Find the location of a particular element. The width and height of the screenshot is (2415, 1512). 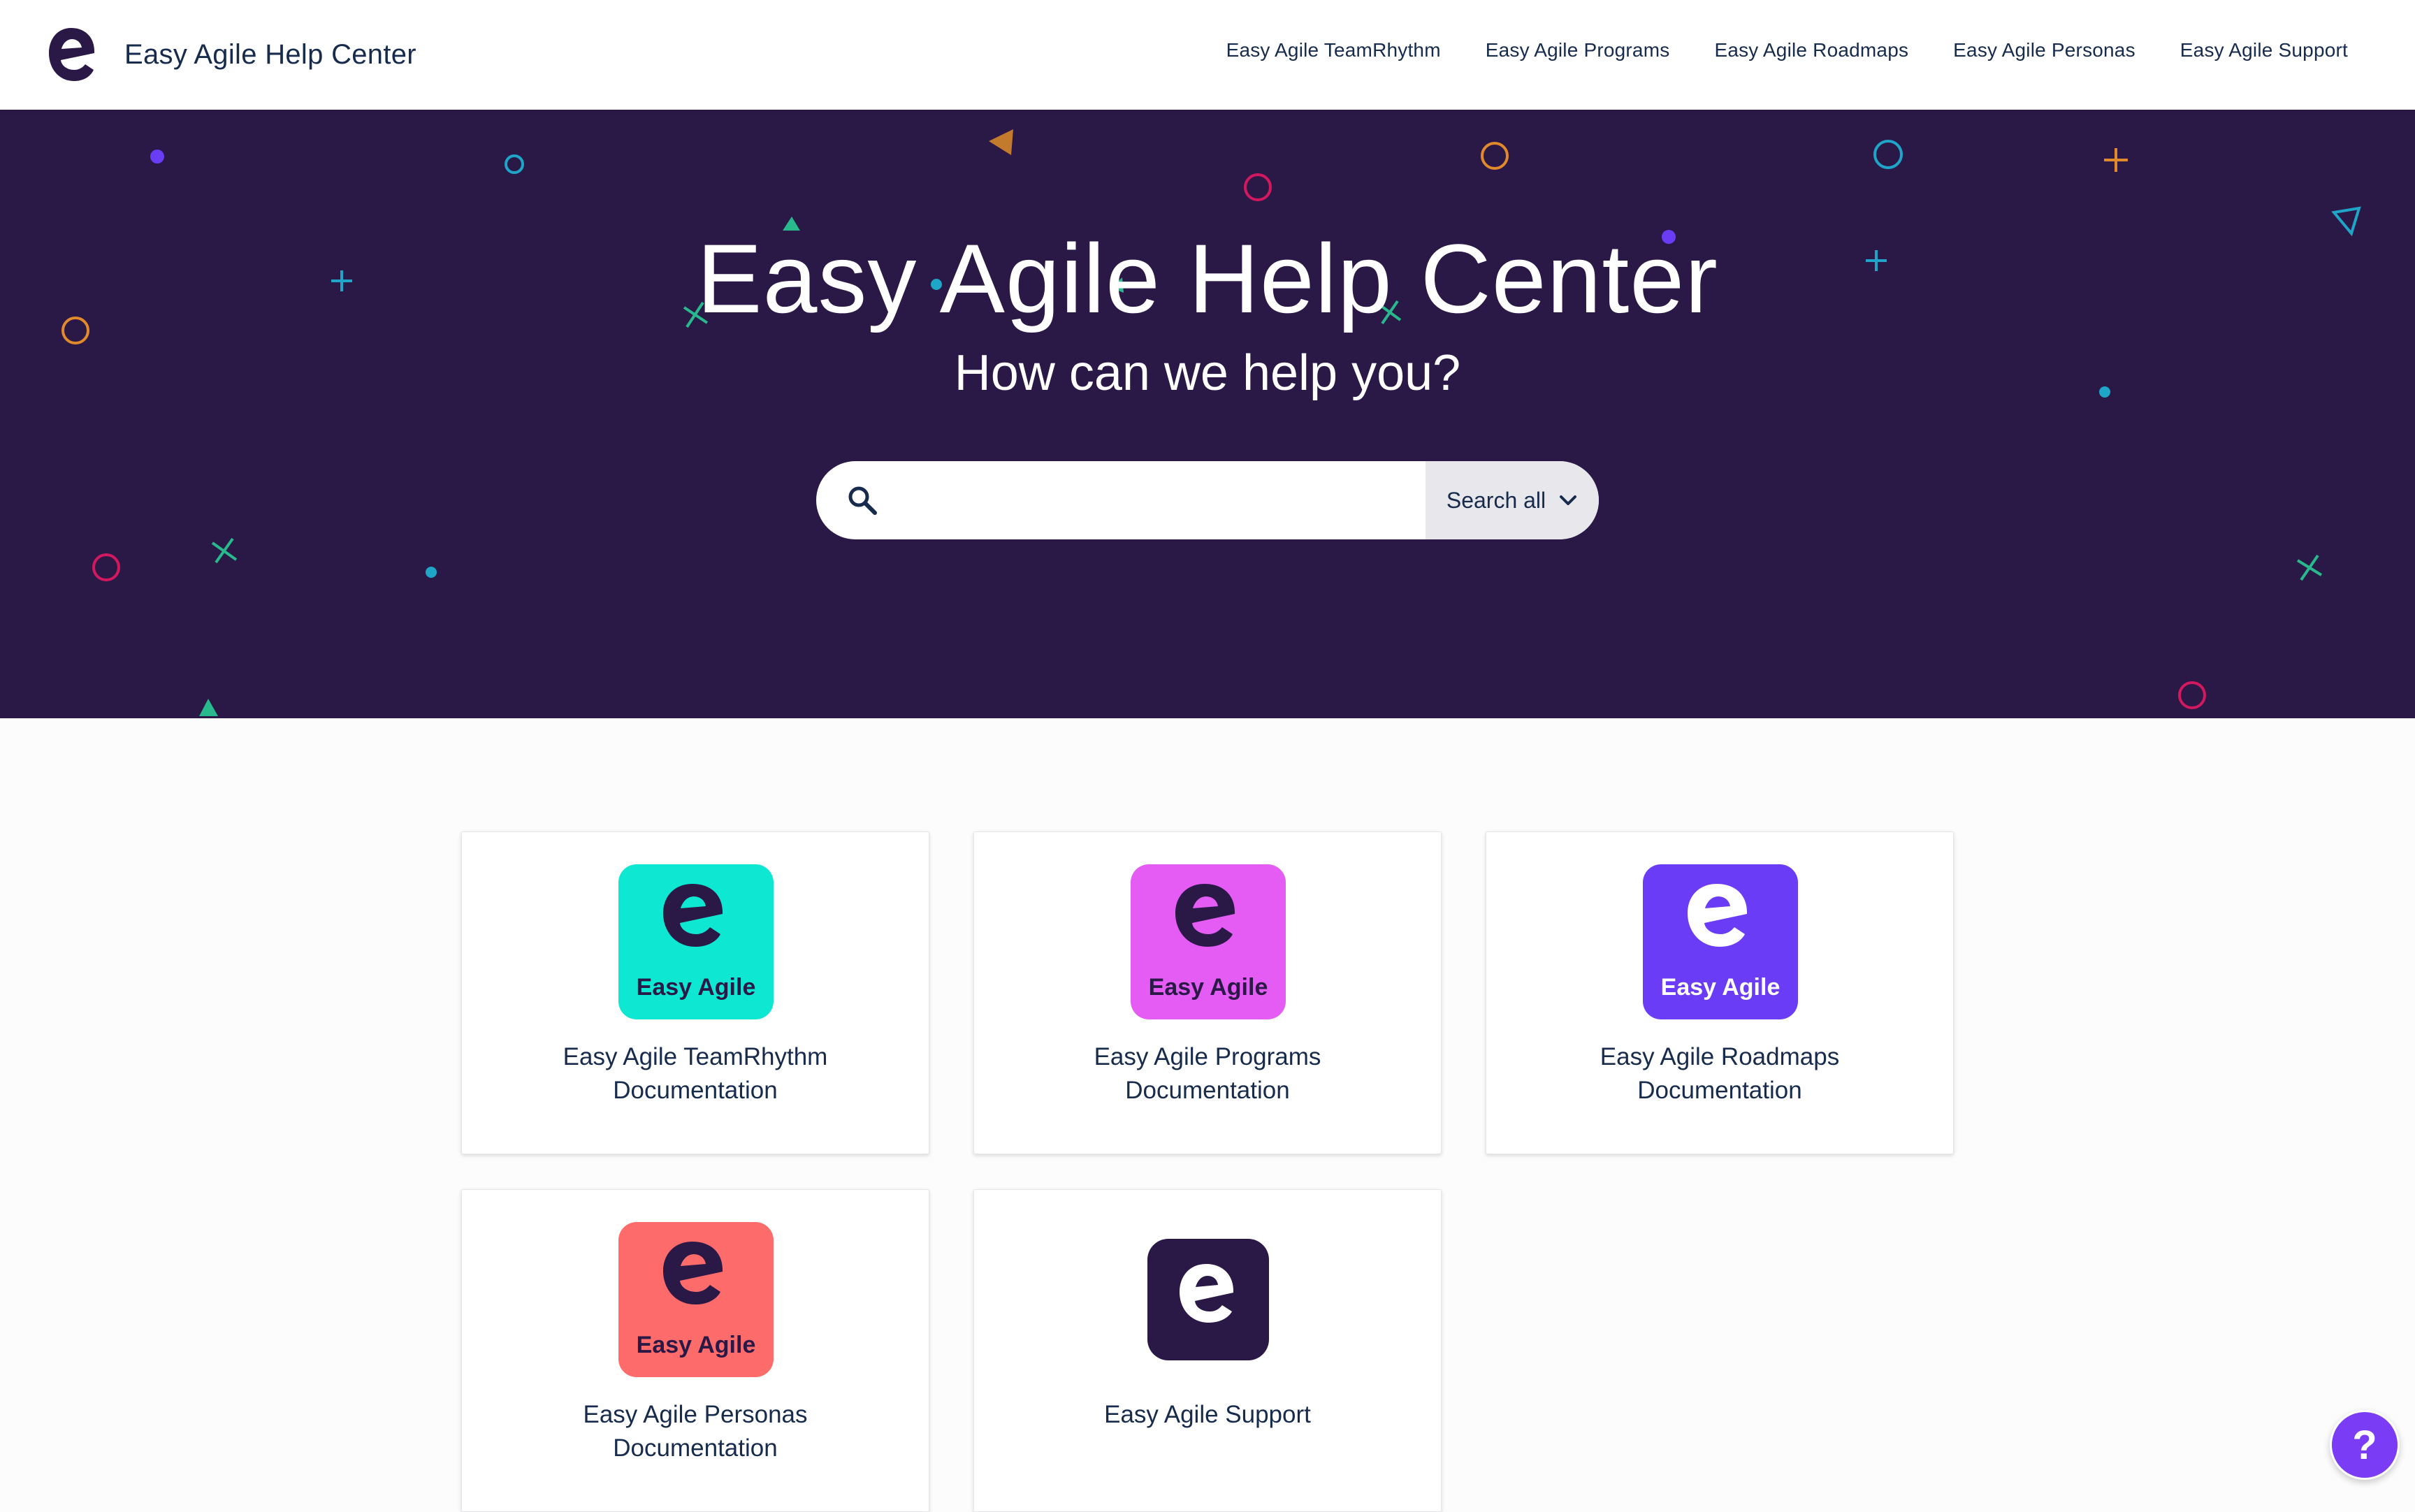

nav-link-programs: Easy Agile Programs is located at coordinates (1578, 50).